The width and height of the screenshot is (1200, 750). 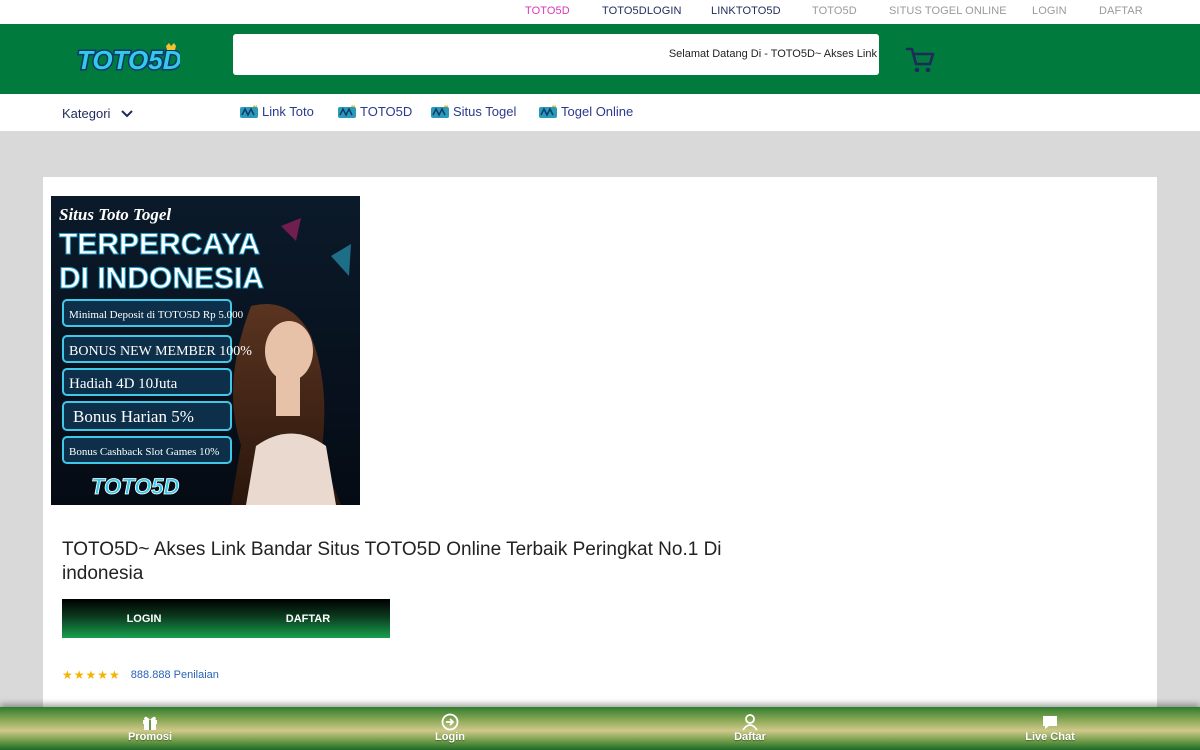 What do you see at coordinates (556, 54) in the screenshot?
I see `announcement-box: Selamat Datang Di - TOTO5D~ Akses Link` at bounding box center [556, 54].